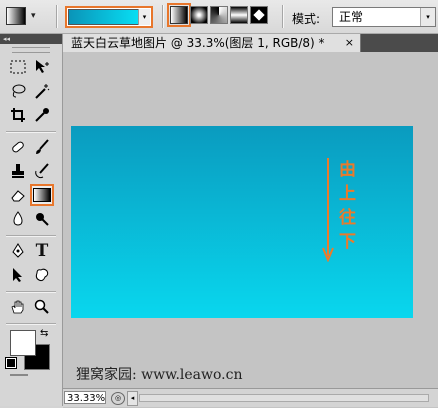  What do you see at coordinates (259, 15) in the screenshot?
I see `diamond-gradient-button` at bounding box center [259, 15].